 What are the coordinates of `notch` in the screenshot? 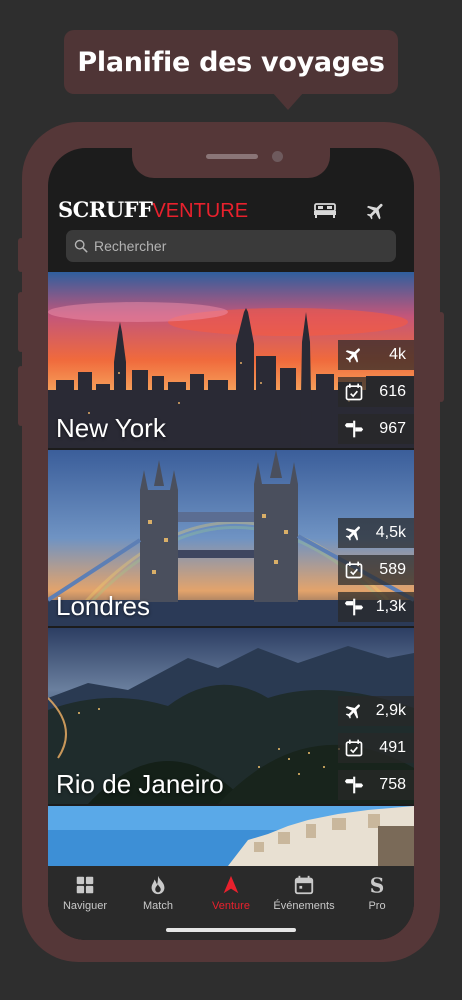 It's located at (231, 163).